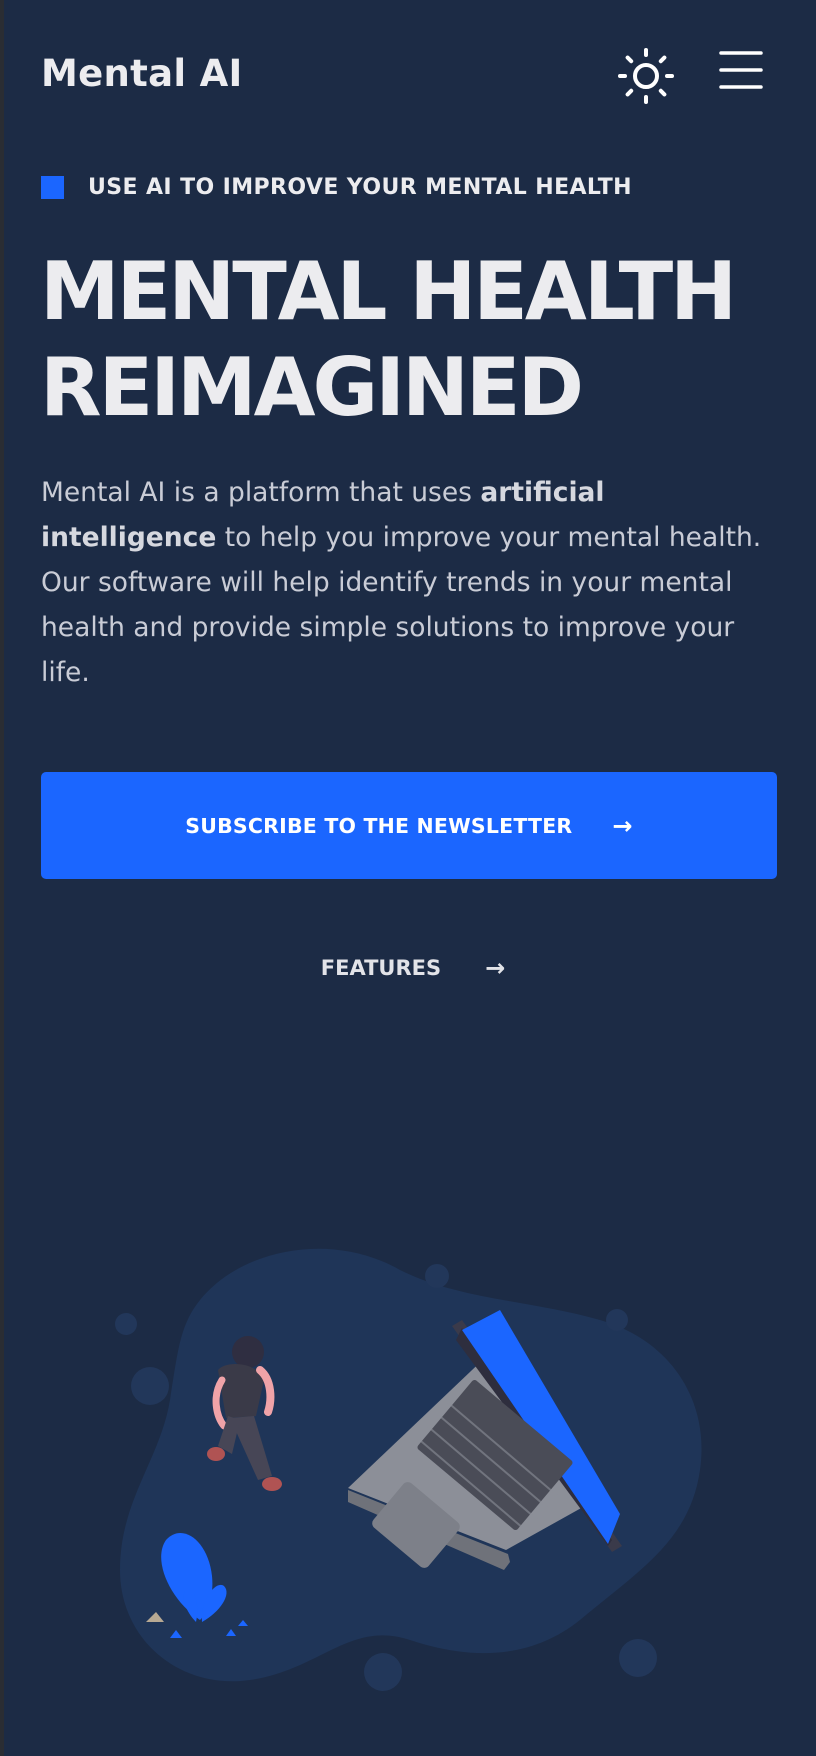  Describe the element at coordinates (312, 387) in the screenshot. I see `hero-title-line-2: REIMAGINED` at that location.